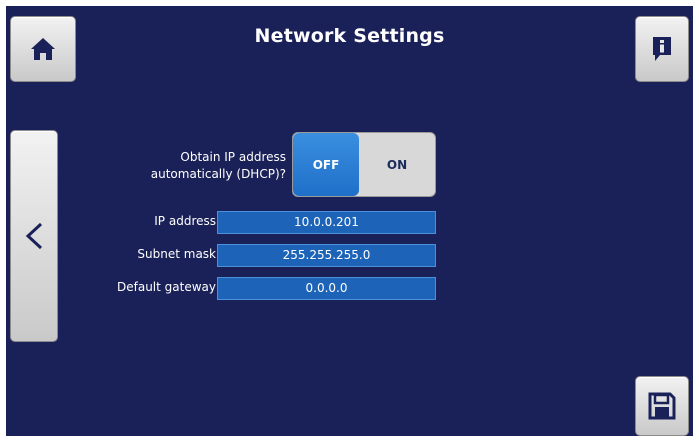 Image resolution: width=699 pixels, height=442 pixels. What do you see at coordinates (326, 255) in the screenshot?
I see `subnet-mask-field: 255.255.255.0` at bounding box center [326, 255].